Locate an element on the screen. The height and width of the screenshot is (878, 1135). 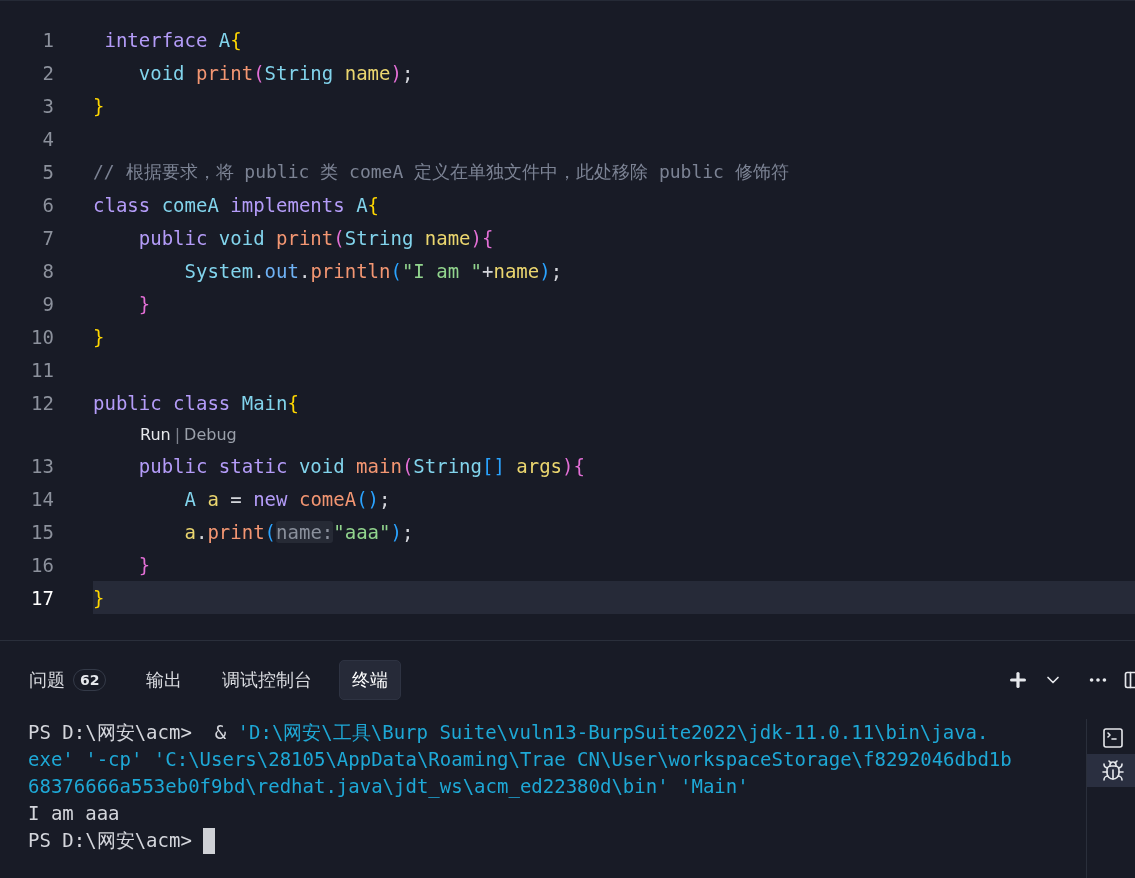
code-line: class comeA implements A{ is located at coordinates (236, 204).